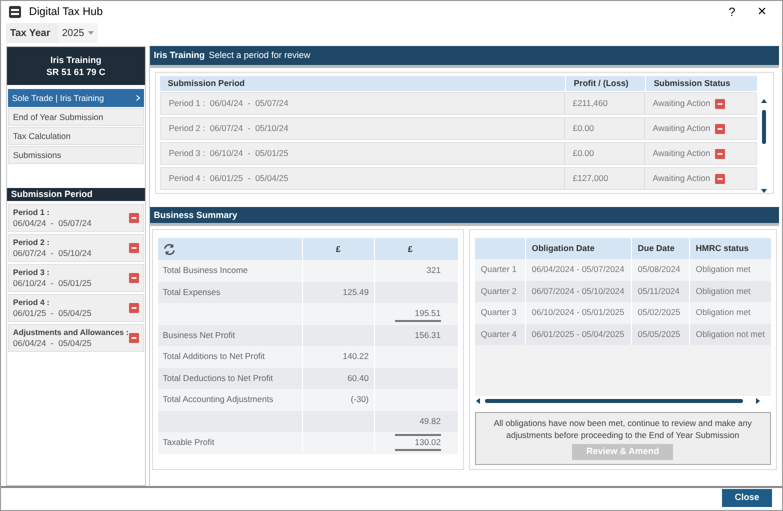 This screenshot has width=783, height=511. Describe the element at coordinates (622, 429) in the screenshot. I see `message-text: All obligations have now been met, continue to review and make any adjustments before proceeding to the End of Year Submission` at that location.